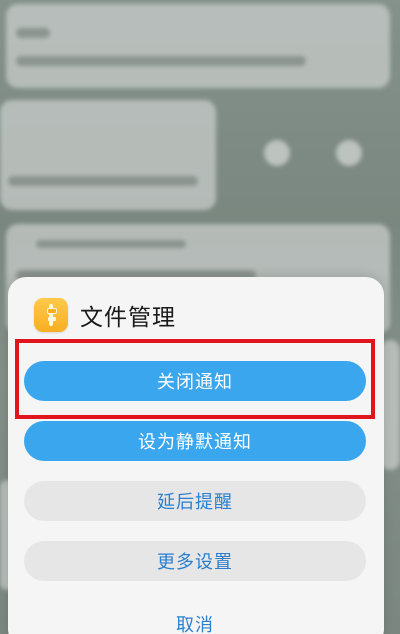 The width and height of the screenshot is (400, 634). I want to click on silent-notifications-button: 设为静默通知, so click(195, 441).